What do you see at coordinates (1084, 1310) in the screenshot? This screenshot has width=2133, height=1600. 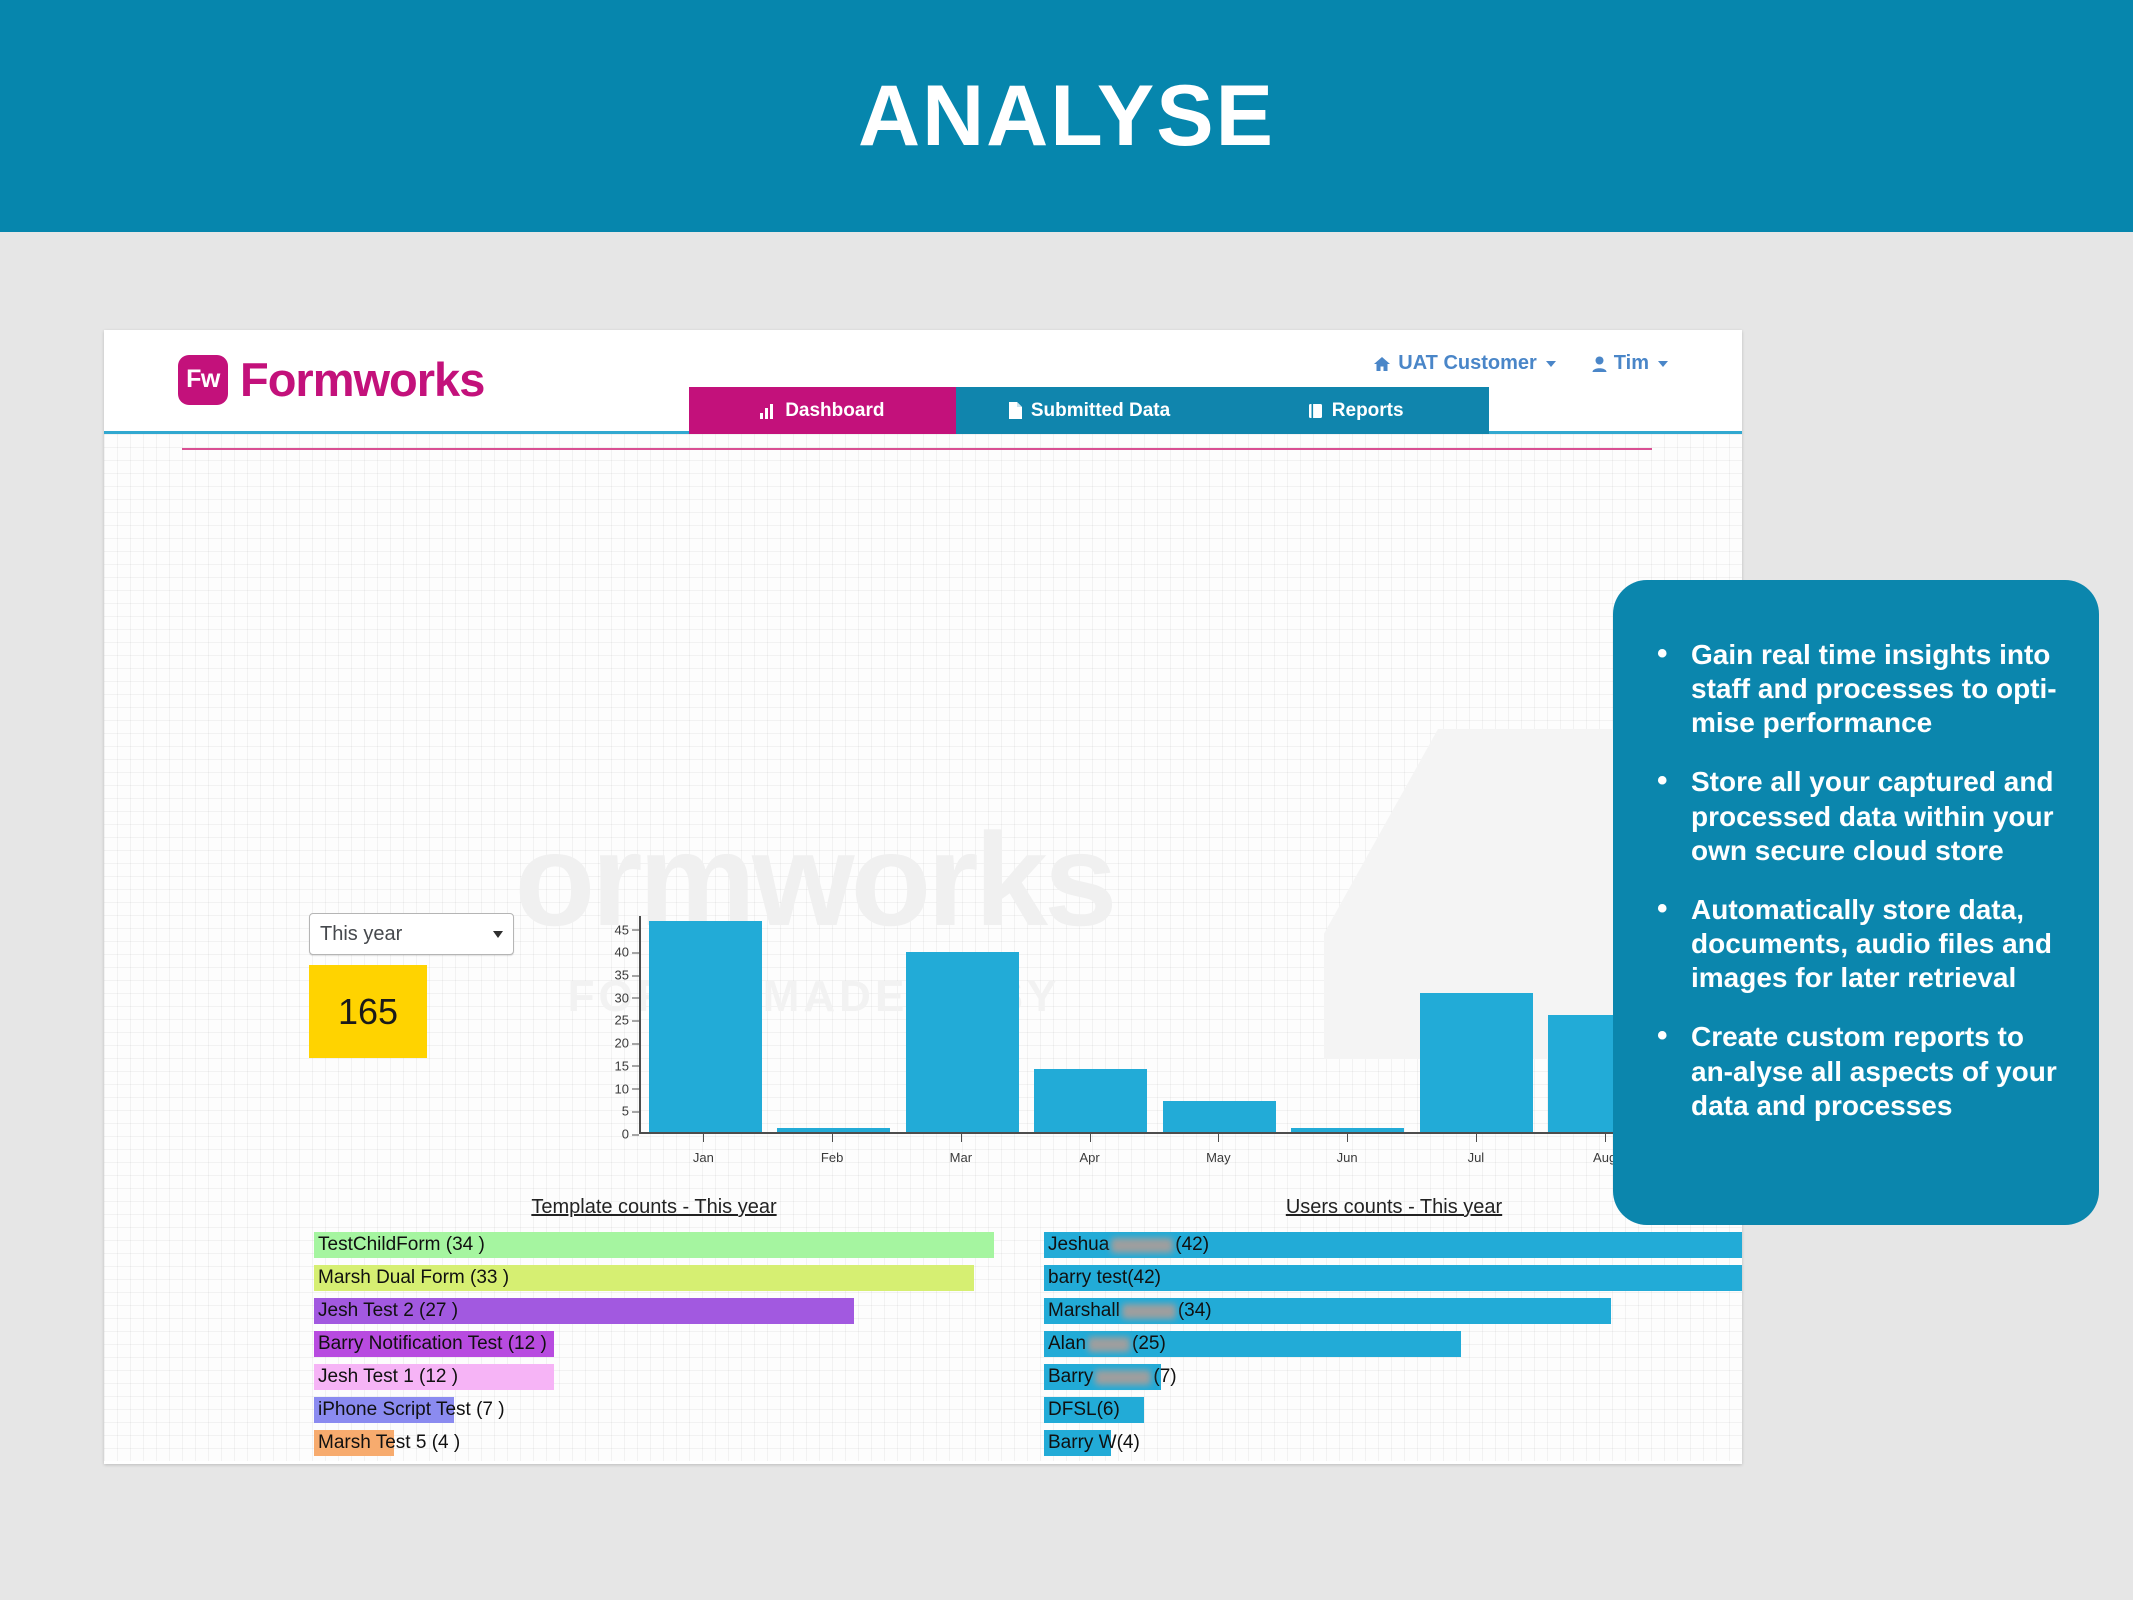 I see `user-name: Marshall` at bounding box center [1084, 1310].